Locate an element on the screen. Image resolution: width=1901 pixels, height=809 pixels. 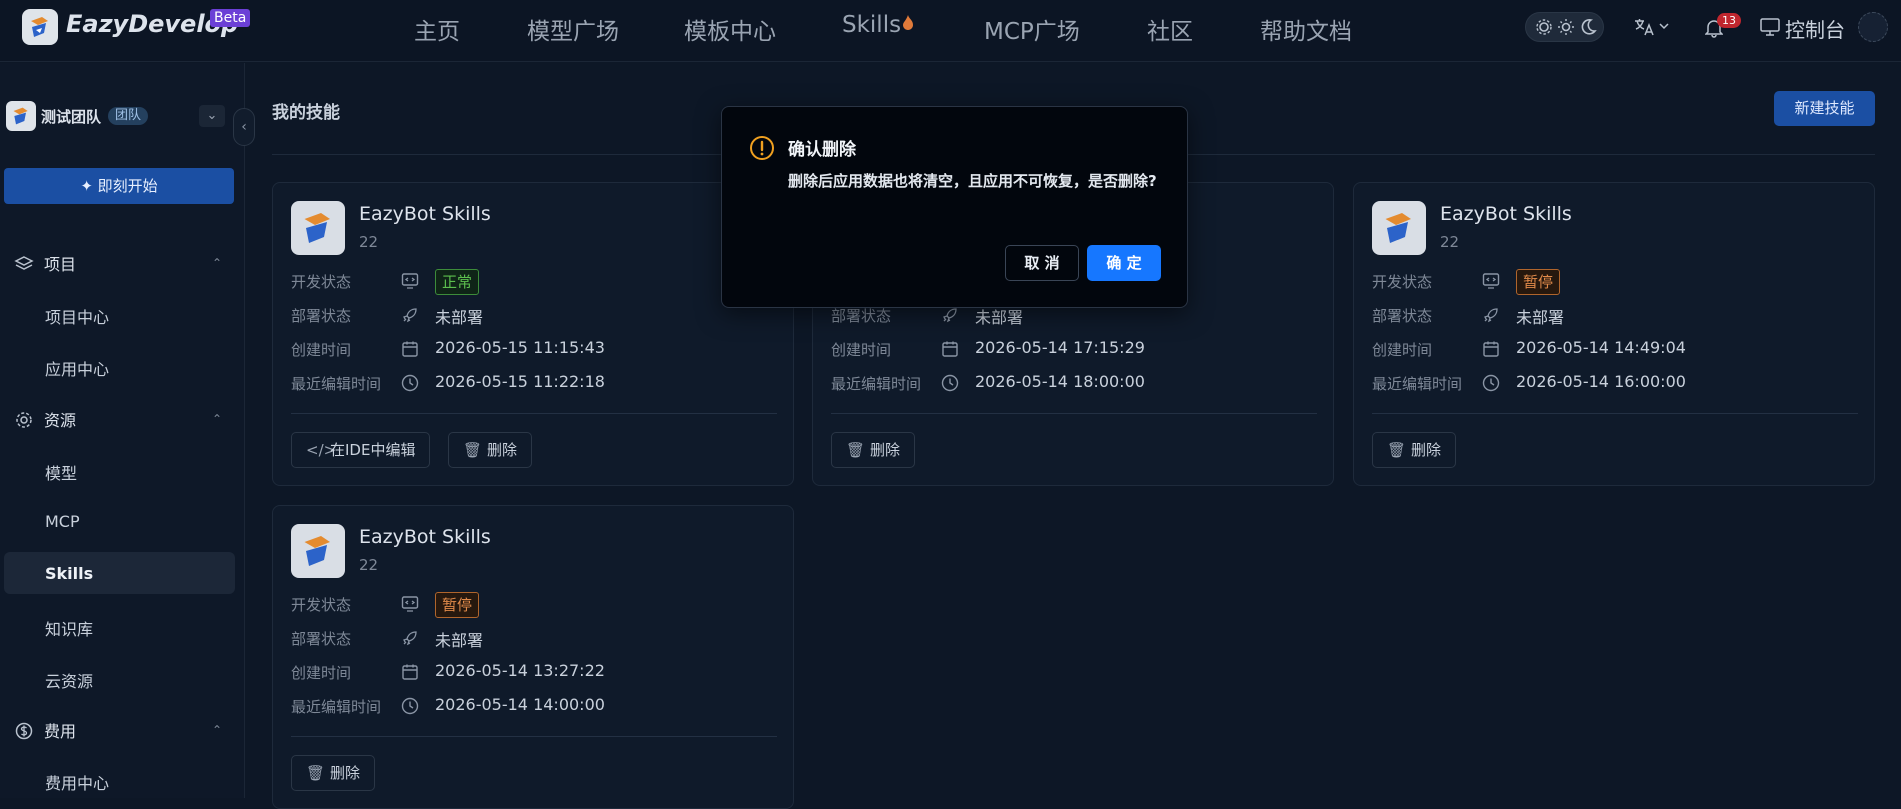
flame-icon is located at coordinates (908, 22).